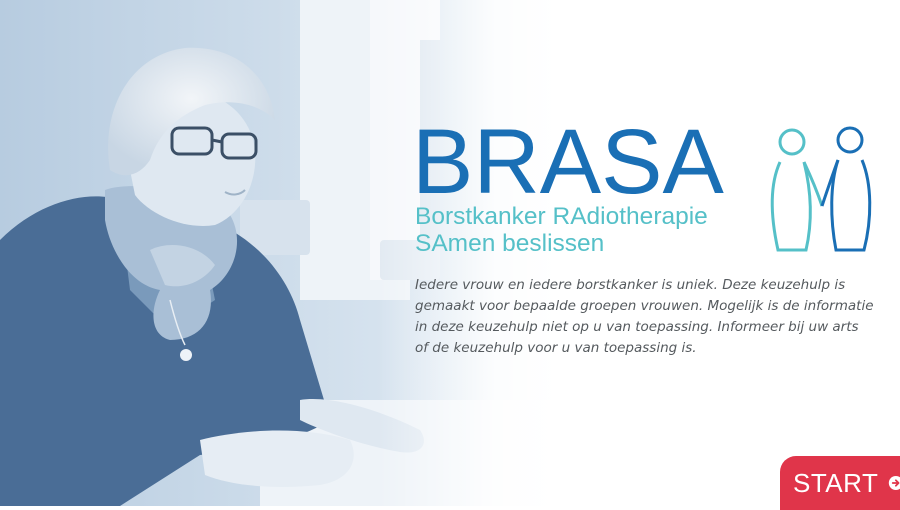  Describe the element at coordinates (510, 243) in the screenshot. I see `brand-subtitle-line2: SAmen beslissen` at that location.